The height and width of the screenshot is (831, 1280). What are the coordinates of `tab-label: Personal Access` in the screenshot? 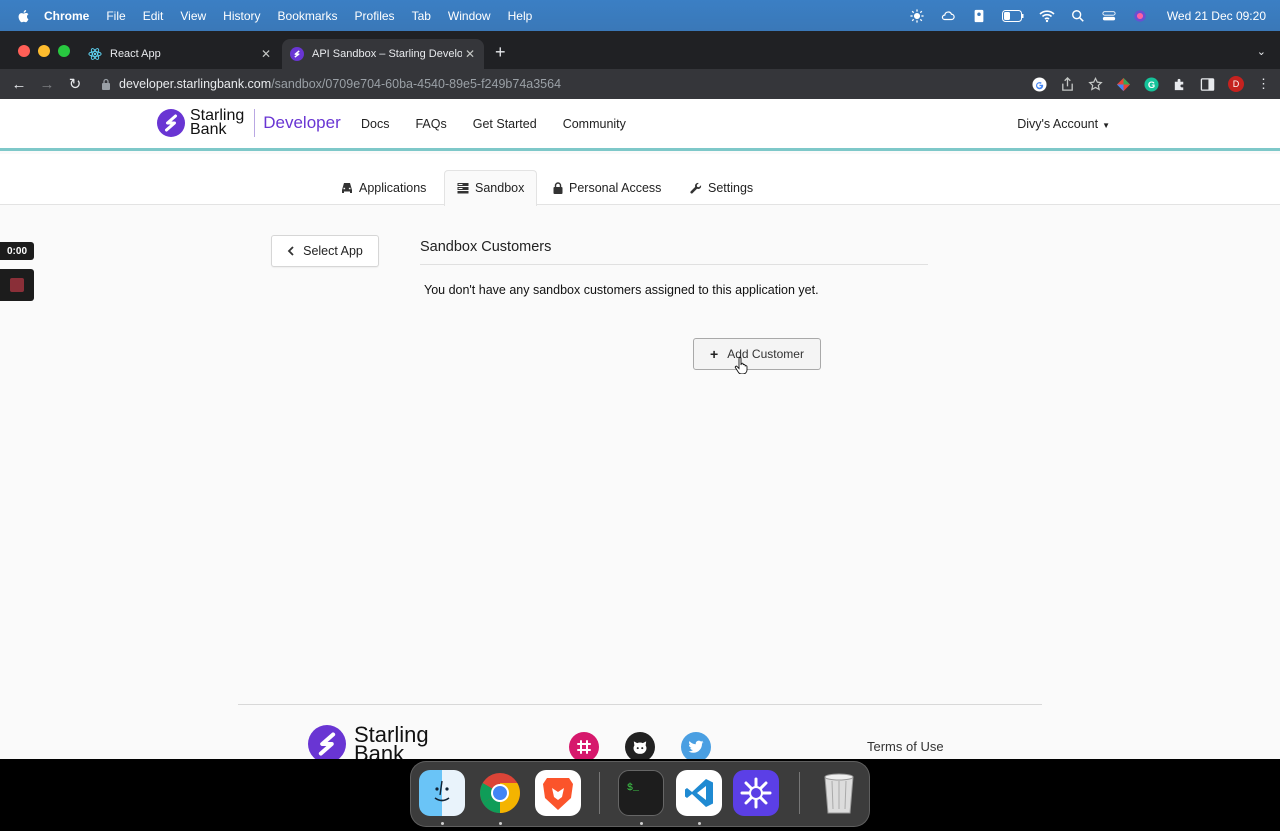 It's located at (615, 188).